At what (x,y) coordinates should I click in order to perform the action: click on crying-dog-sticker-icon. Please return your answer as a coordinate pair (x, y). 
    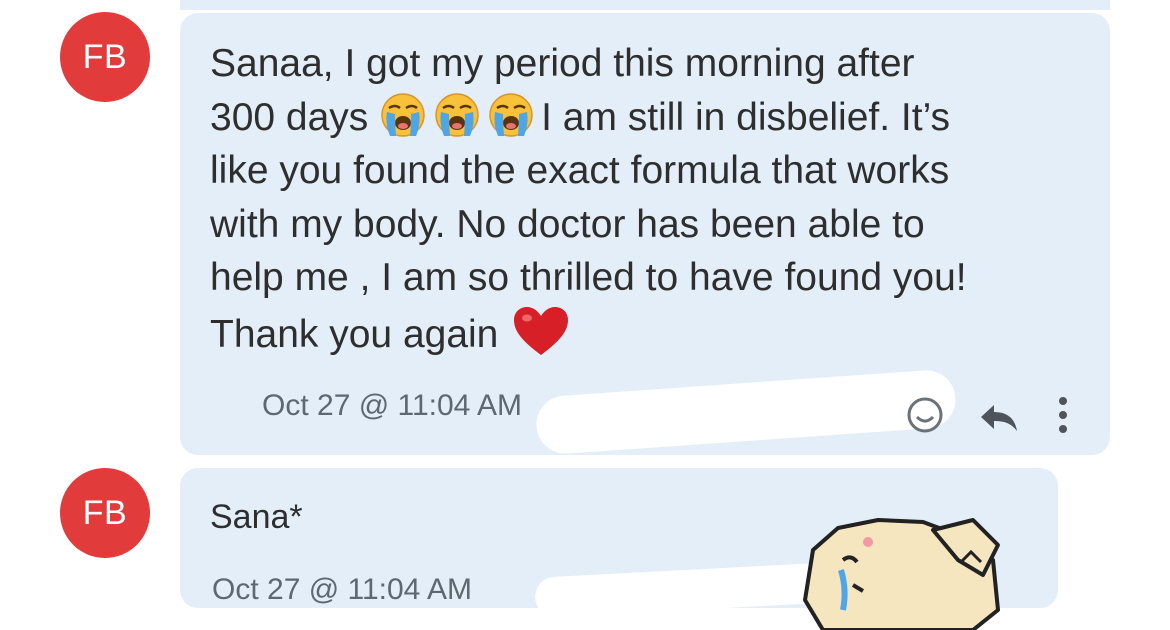
    Looking at the image, I should click on (901, 574).